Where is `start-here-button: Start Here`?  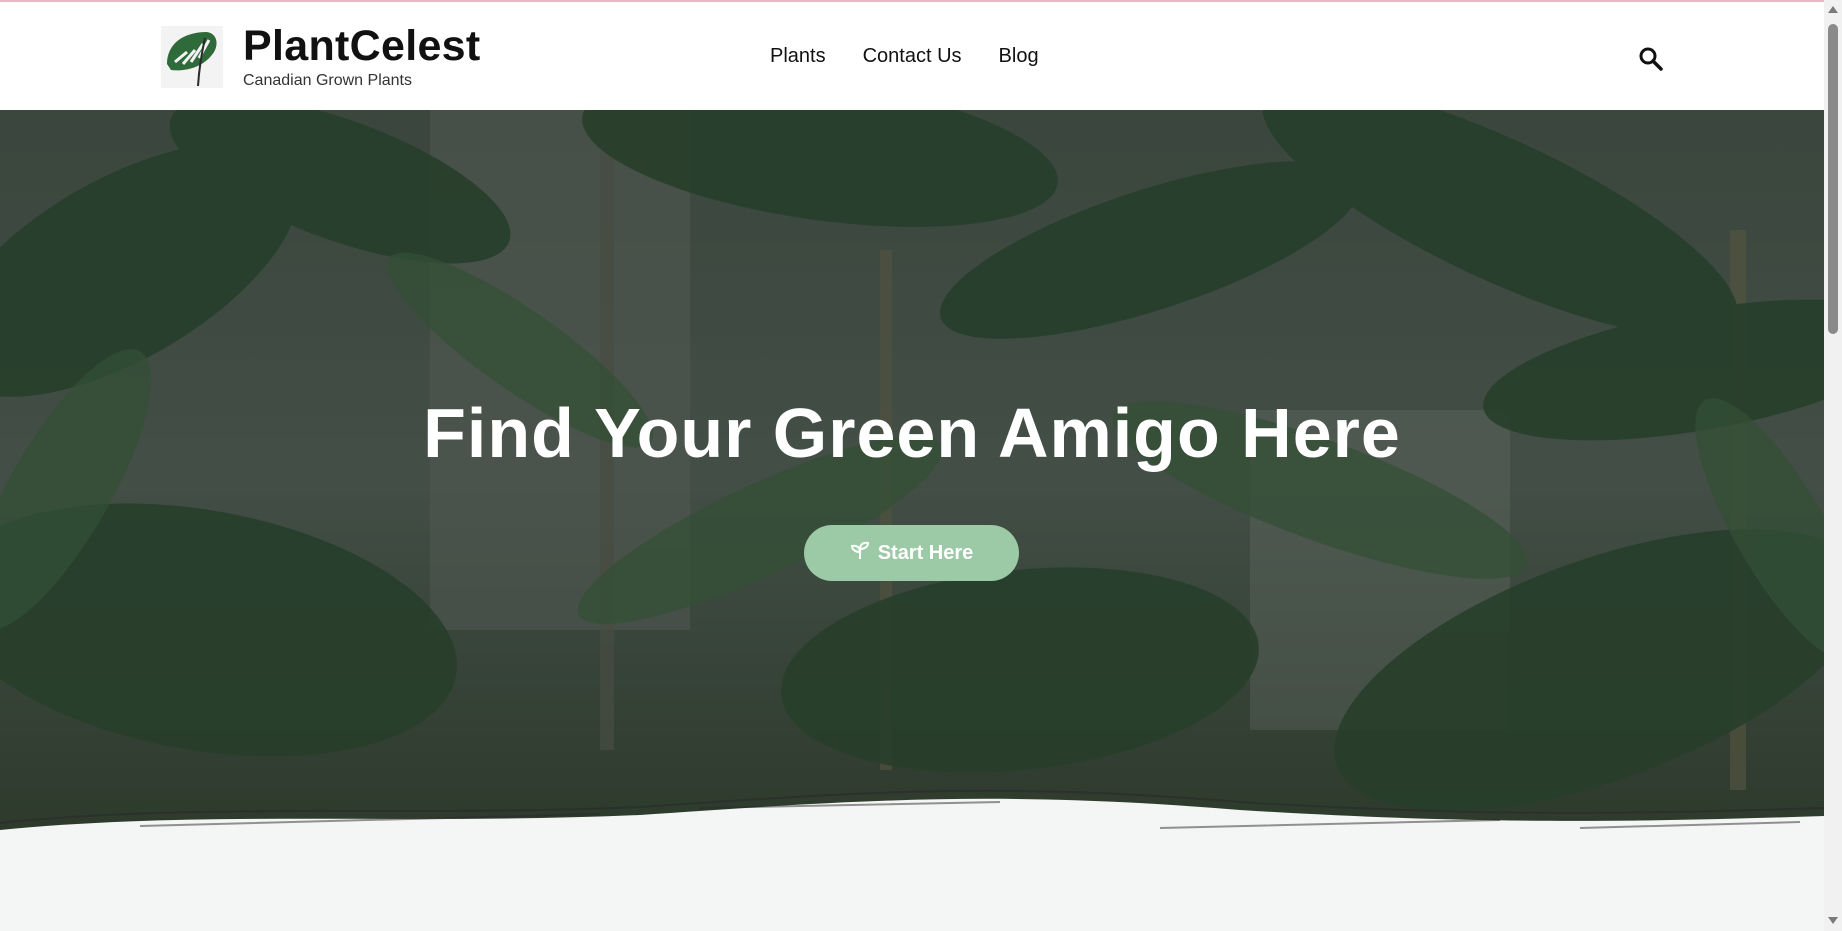
start-here-button: Start Here is located at coordinates (911, 553).